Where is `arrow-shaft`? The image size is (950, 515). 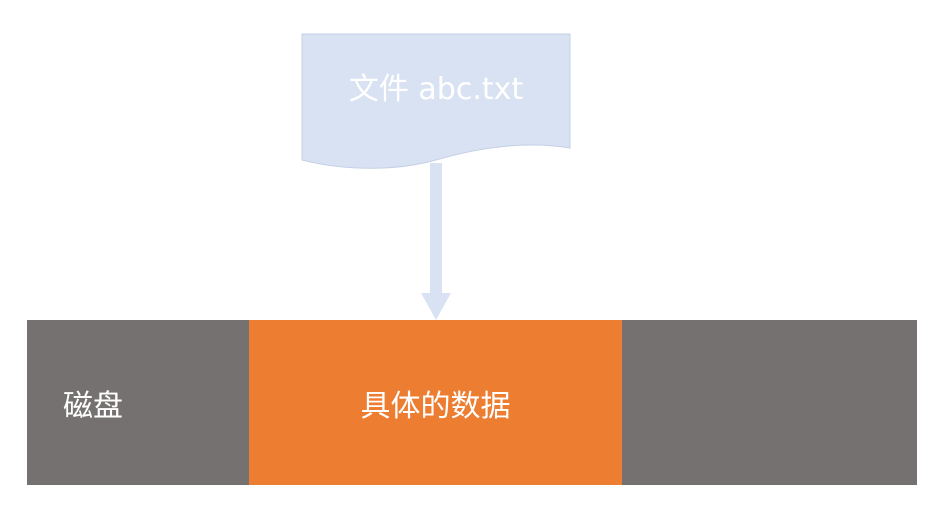
arrow-shaft is located at coordinates (436, 228).